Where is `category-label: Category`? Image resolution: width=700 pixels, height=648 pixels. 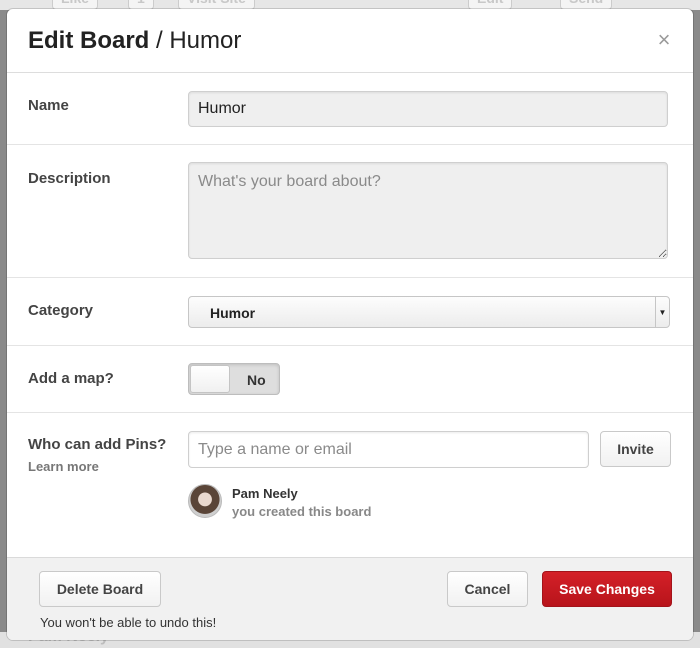 category-label: Category is located at coordinates (61, 310).